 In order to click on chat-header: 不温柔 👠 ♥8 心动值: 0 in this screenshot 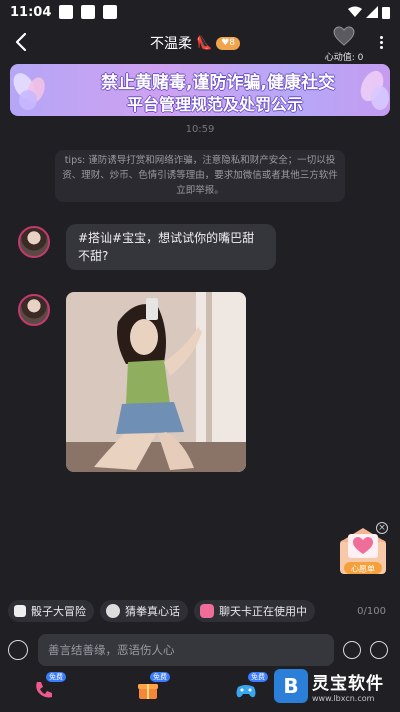, I will do `click(200, 44)`.